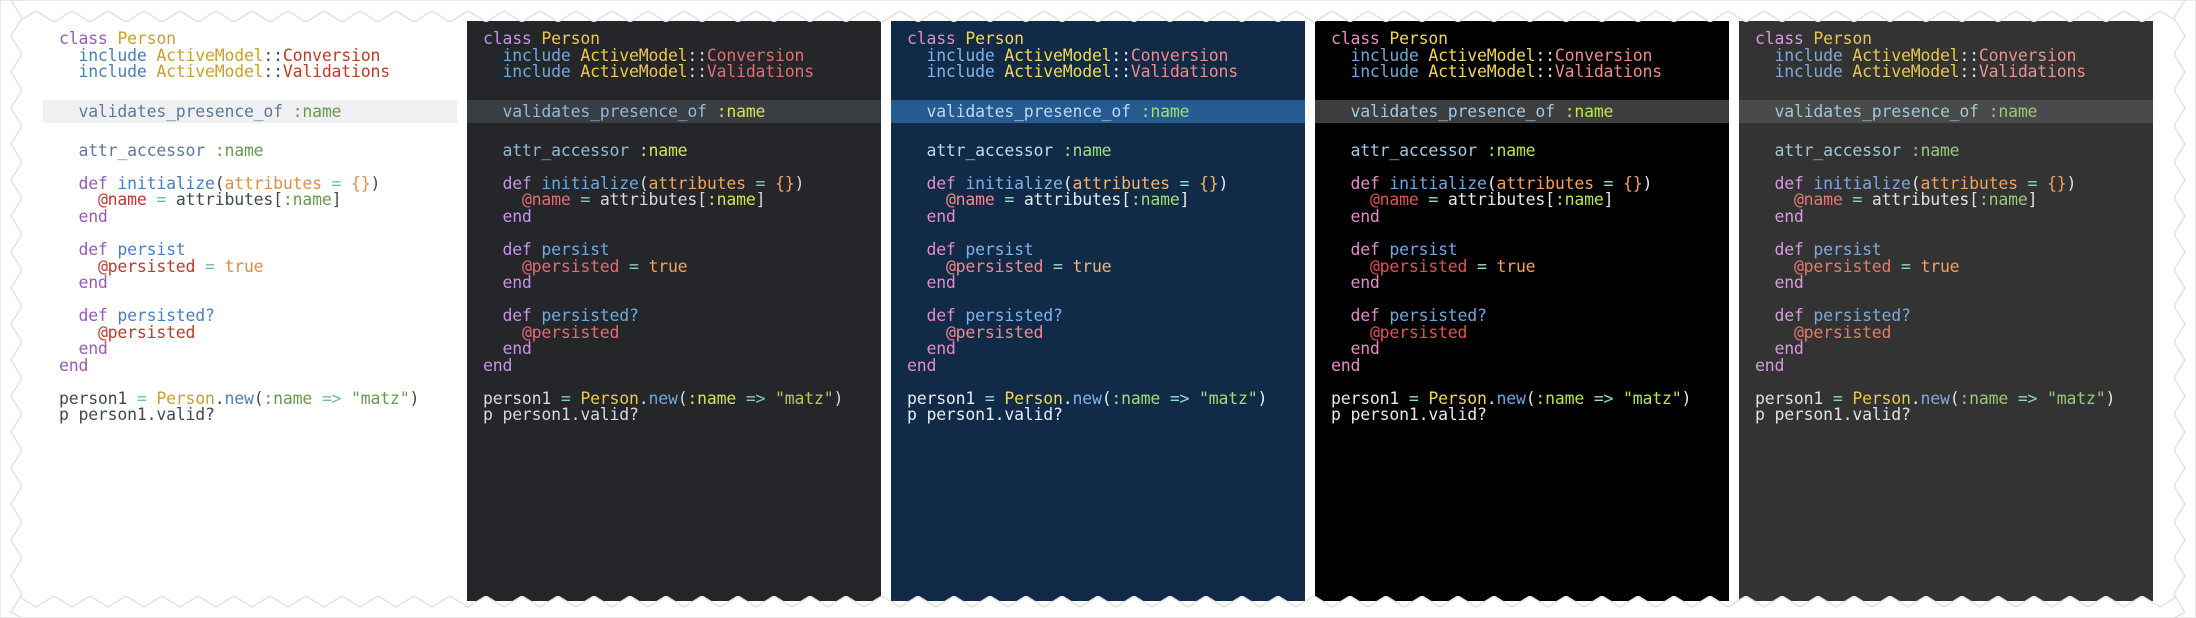 Image resolution: width=2196 pixels, height=618 pixels. What do you see at coordinates (1974, 200) in the screenshot?
I see `code-token-pl: [` at bounding box center [1974, 200].